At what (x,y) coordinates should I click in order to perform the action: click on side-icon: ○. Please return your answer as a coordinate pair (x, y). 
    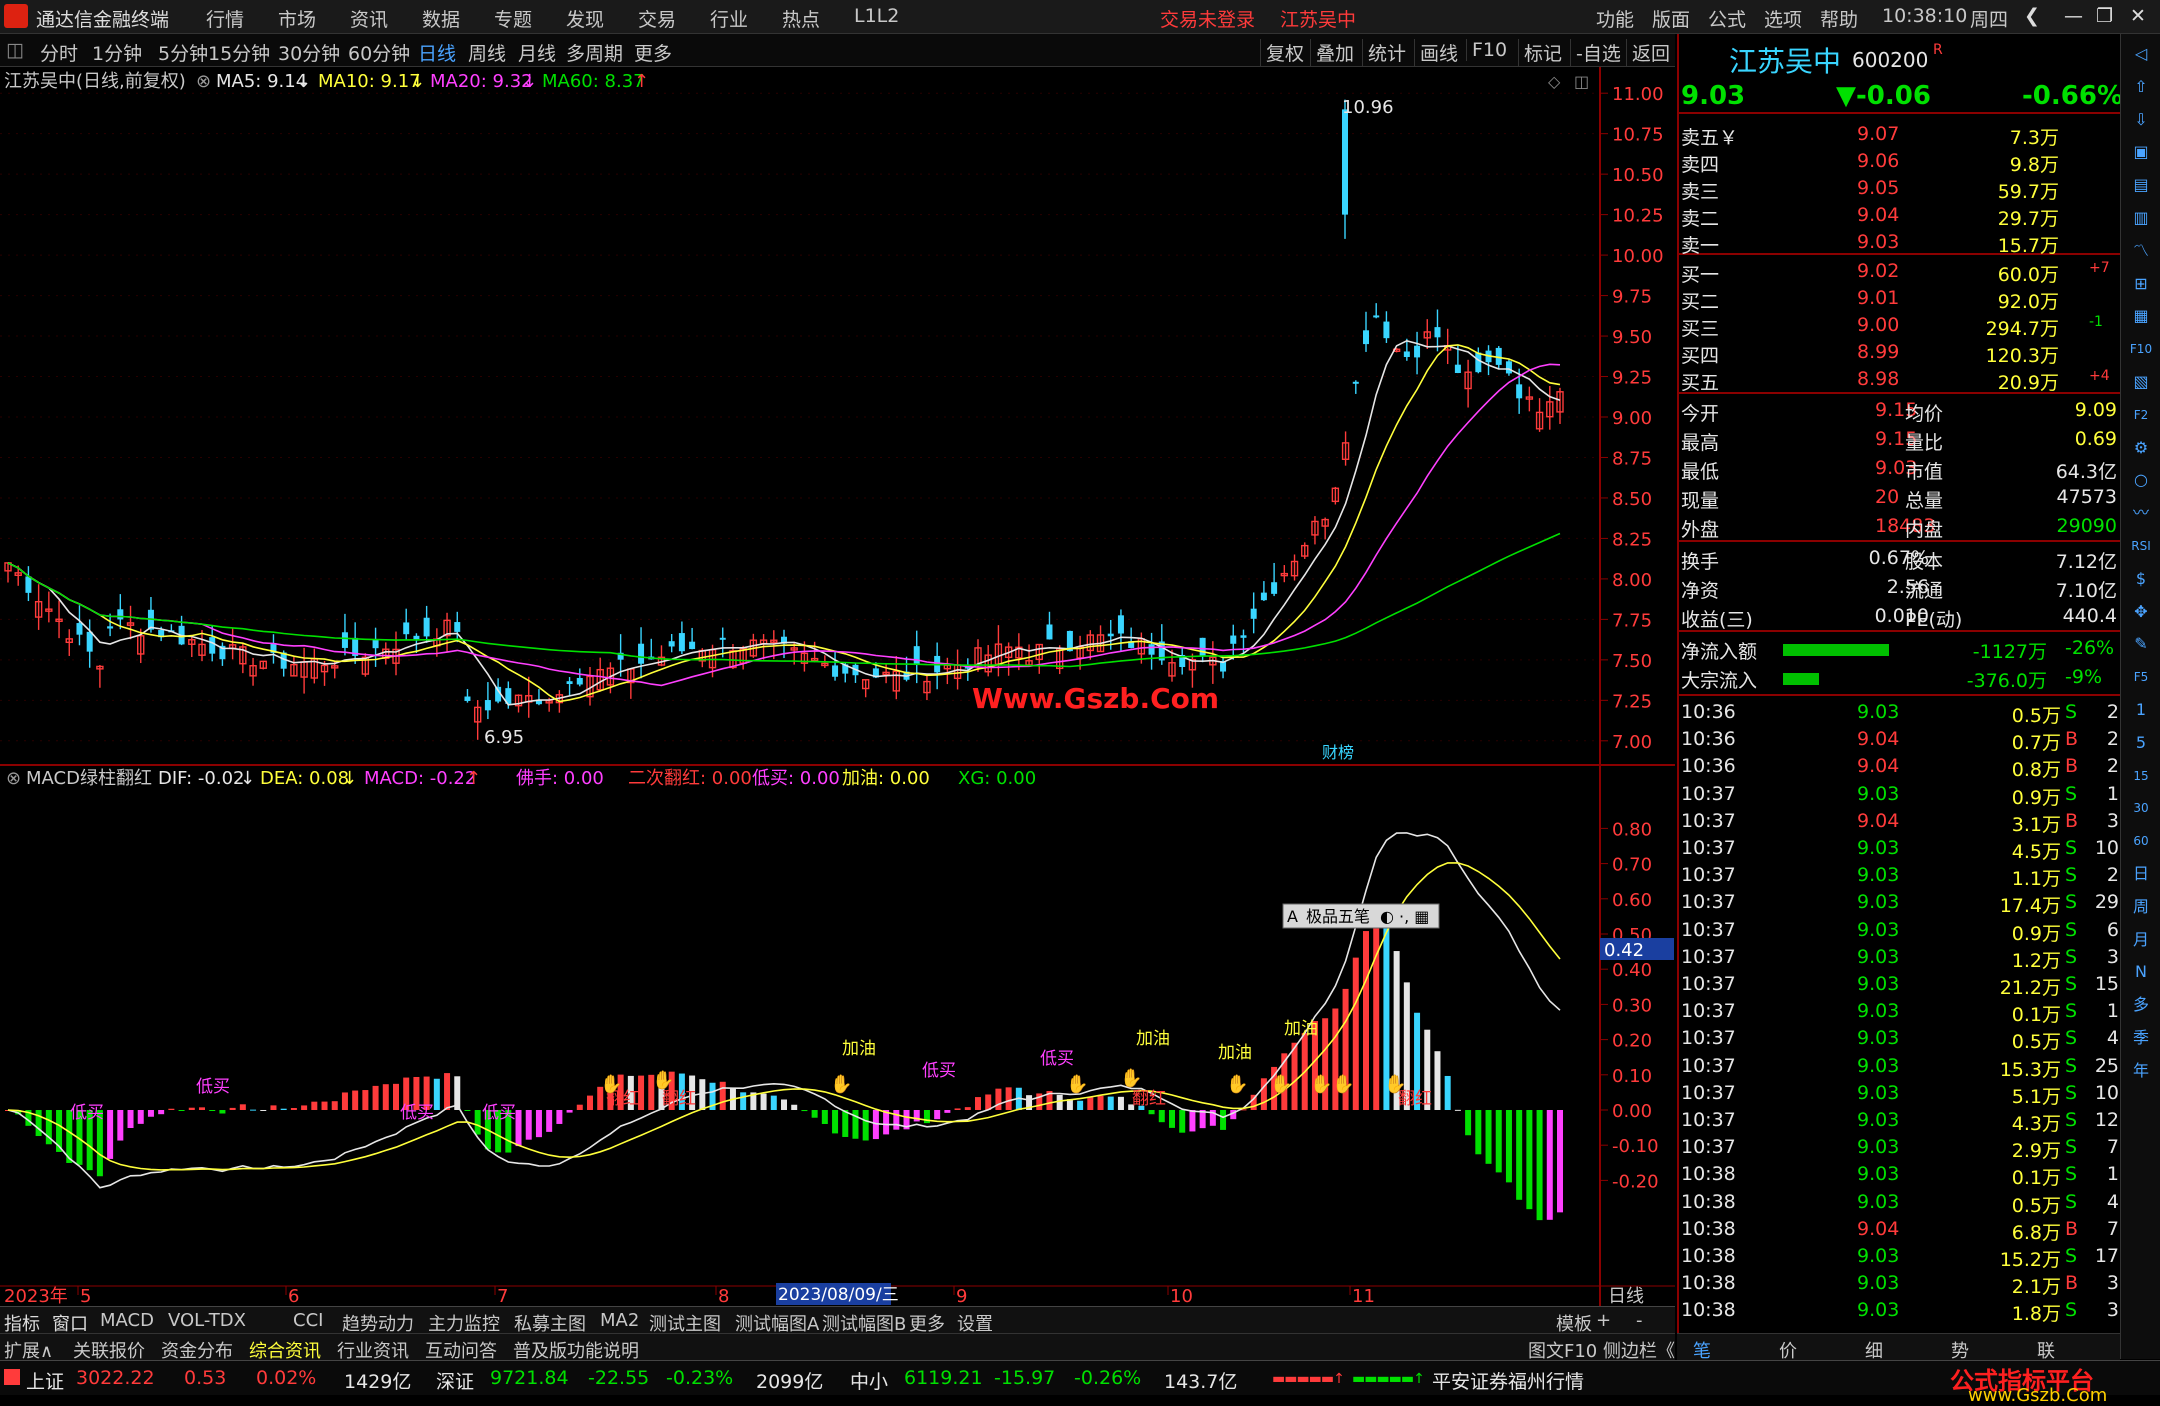
    Looking at the image, I should click on (2141, 480).